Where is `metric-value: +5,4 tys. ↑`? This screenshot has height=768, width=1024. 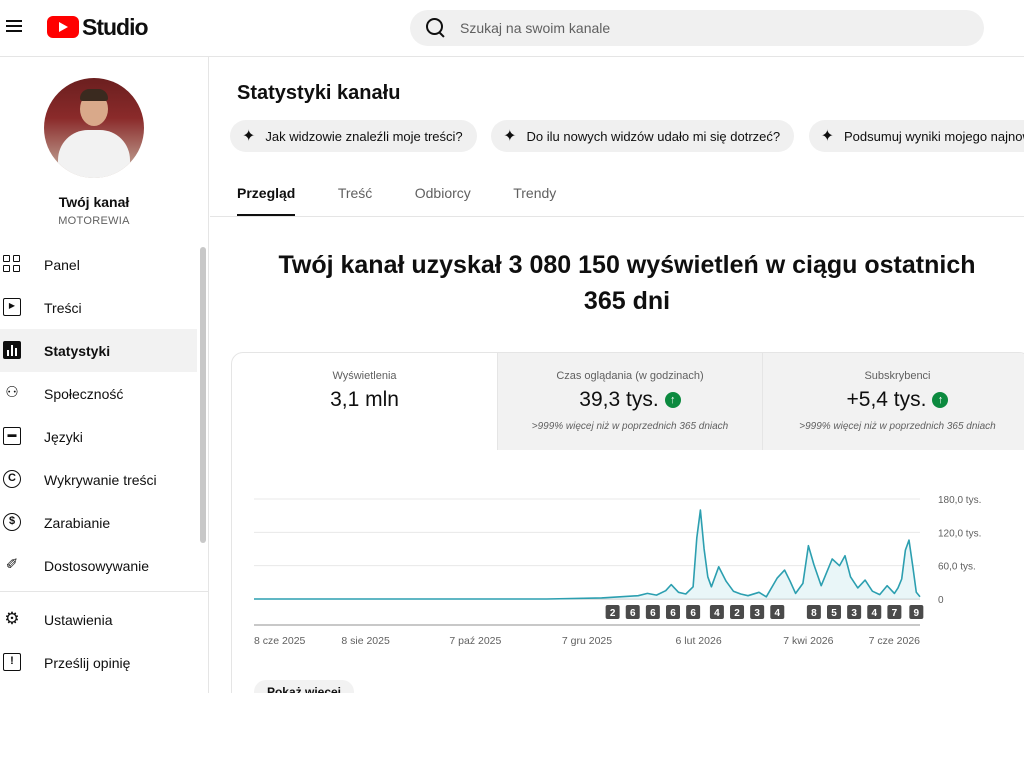 metric-value: +5,4 tys. ↑ is located at coordinates (893, 400).